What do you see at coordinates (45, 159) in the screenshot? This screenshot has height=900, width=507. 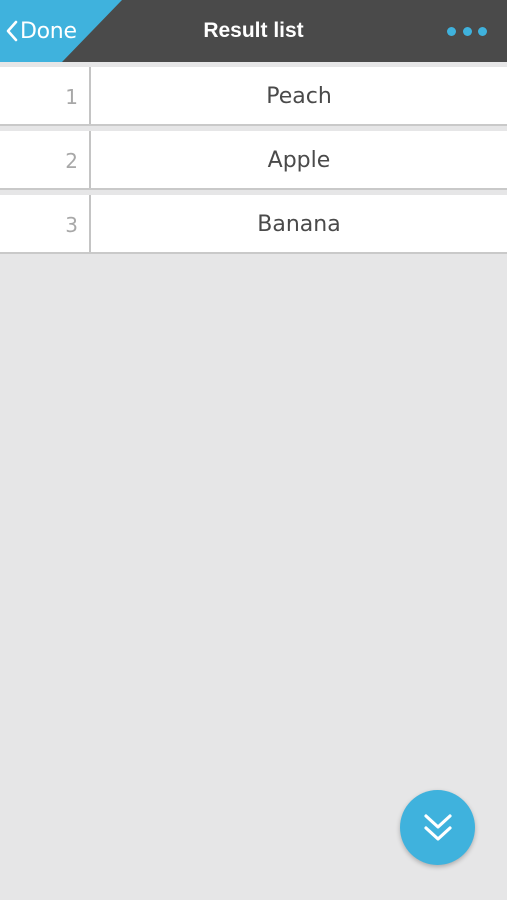 I see `list-item-number: 2` at bounding box center [45, 159].